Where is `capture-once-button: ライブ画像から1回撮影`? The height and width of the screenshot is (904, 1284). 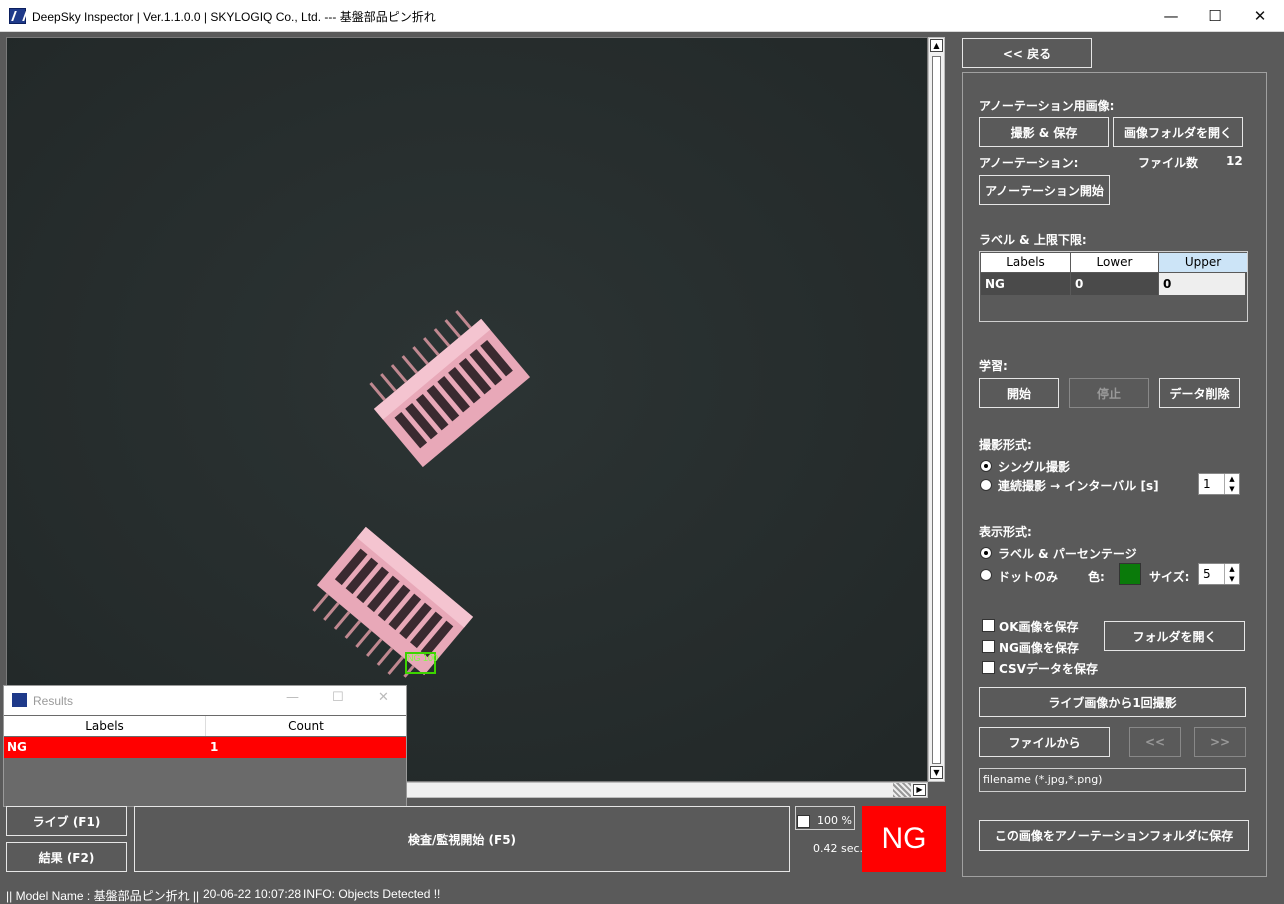
capture-once-button: ライブ画像から1回撮影 is located at coordinates (1112, 702).